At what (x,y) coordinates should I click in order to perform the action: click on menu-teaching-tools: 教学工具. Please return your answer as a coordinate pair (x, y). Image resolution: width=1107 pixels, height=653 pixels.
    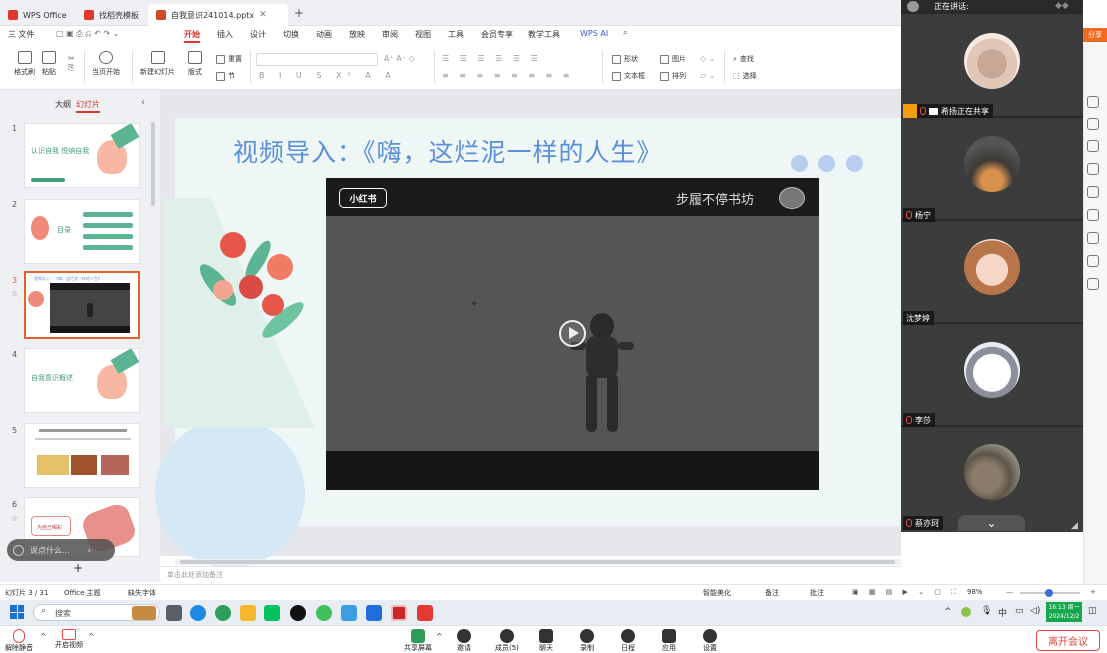
    Looking at the image, I should click on (544, 34).